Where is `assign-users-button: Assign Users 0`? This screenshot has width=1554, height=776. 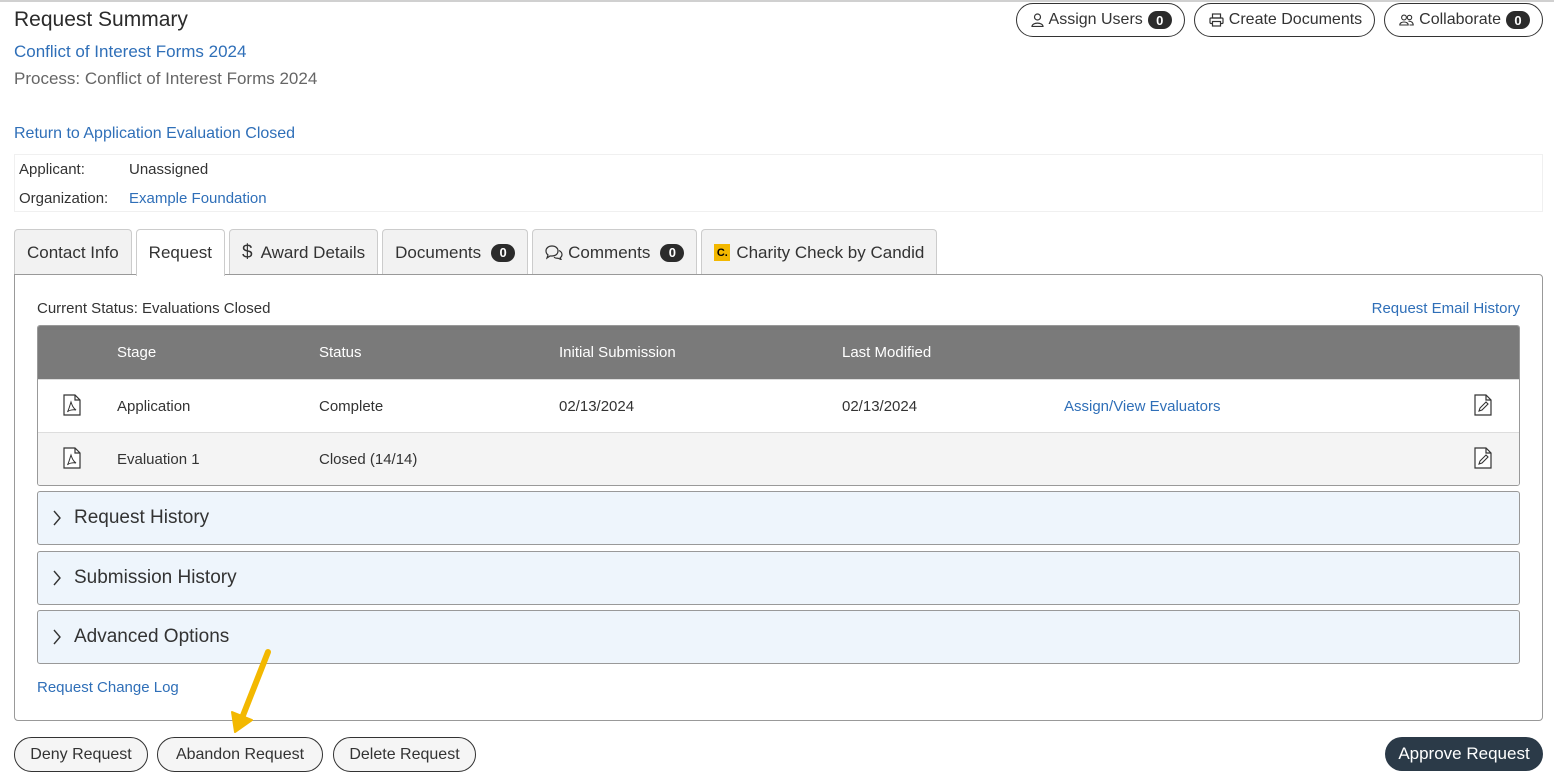
assign-users-button: Assign Users 0 is located at coordinates (1100, 20).